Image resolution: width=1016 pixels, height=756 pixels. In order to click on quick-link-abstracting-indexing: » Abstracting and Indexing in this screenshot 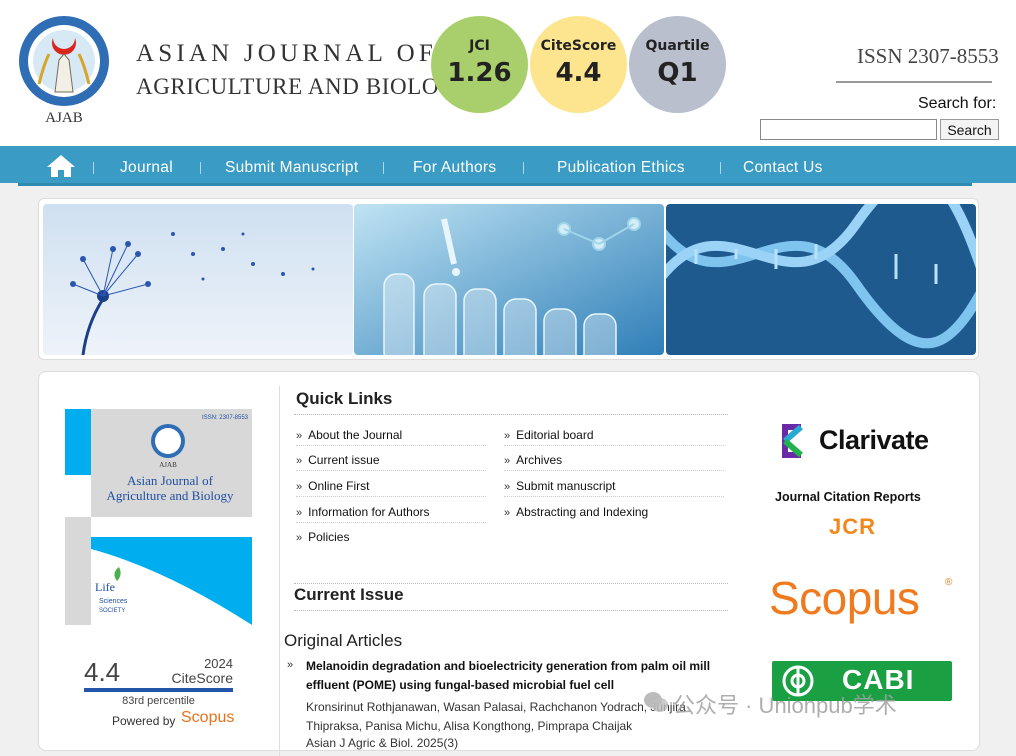, I will do `click(576, 512)`.